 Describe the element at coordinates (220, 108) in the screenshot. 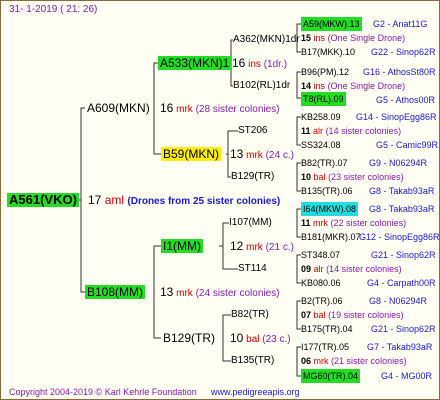

I see `gen1-upper-info: 16 mrk (28 sister colonies)` at that location.